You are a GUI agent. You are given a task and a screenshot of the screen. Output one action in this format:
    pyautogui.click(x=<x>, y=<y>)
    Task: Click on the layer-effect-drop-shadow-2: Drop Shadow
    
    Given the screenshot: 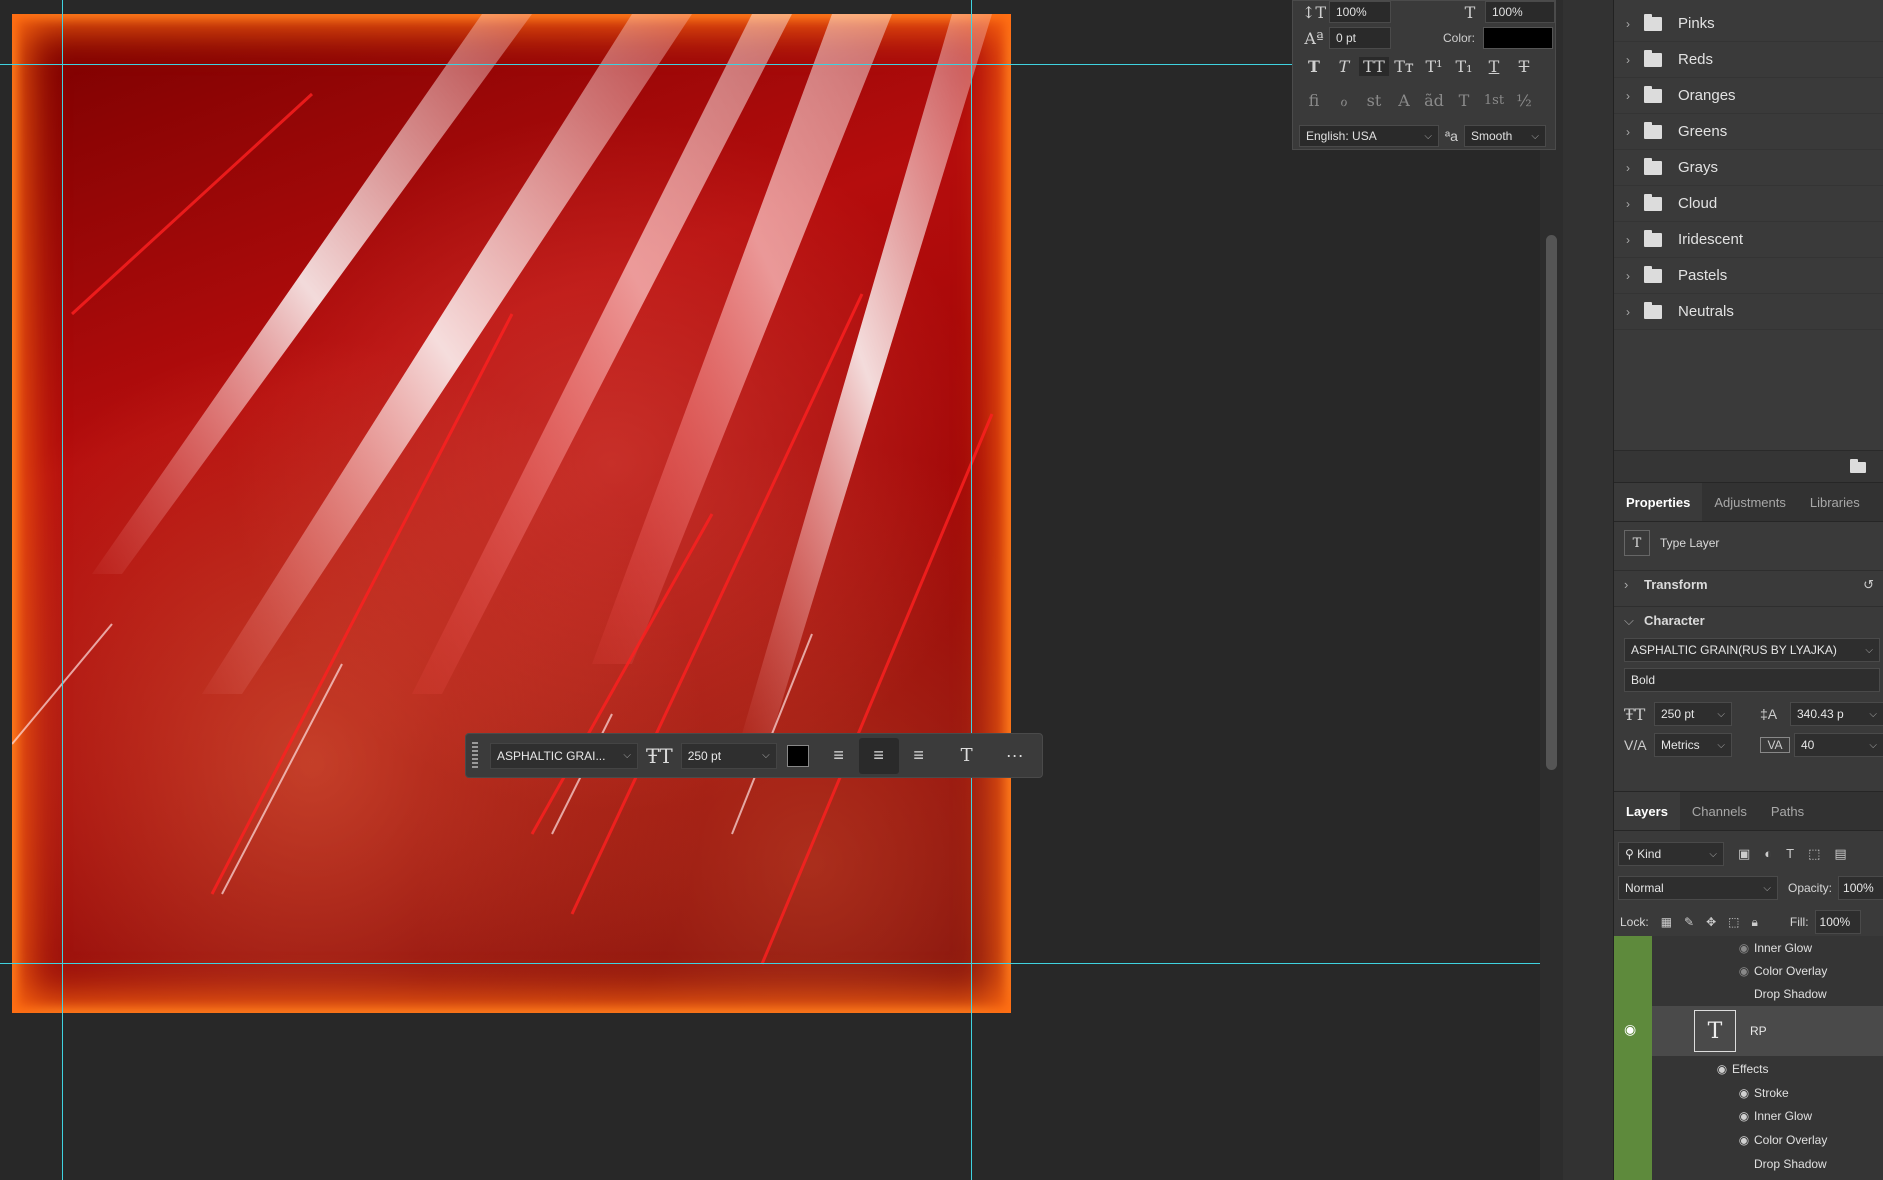 What is the action you would take?
    pyautogui.click(x=1790, y=1164)
    